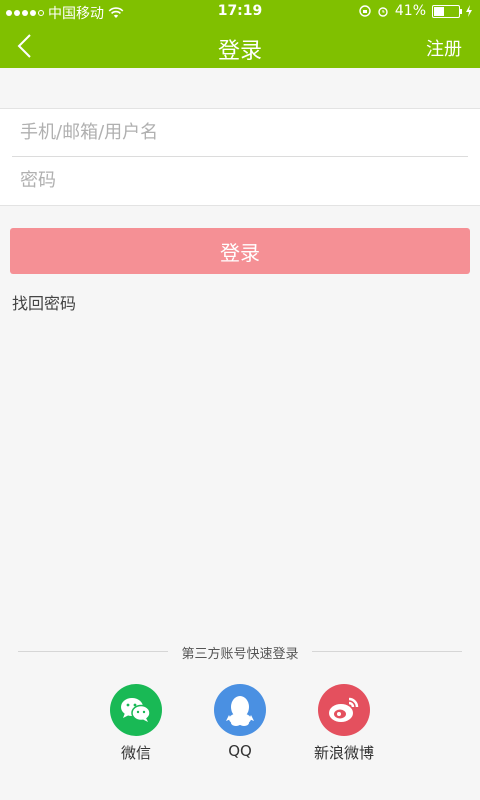 Image resolution: width=480 pixels, height=800 pixels. I want to click on login-button: 登录, so click(240, 251).